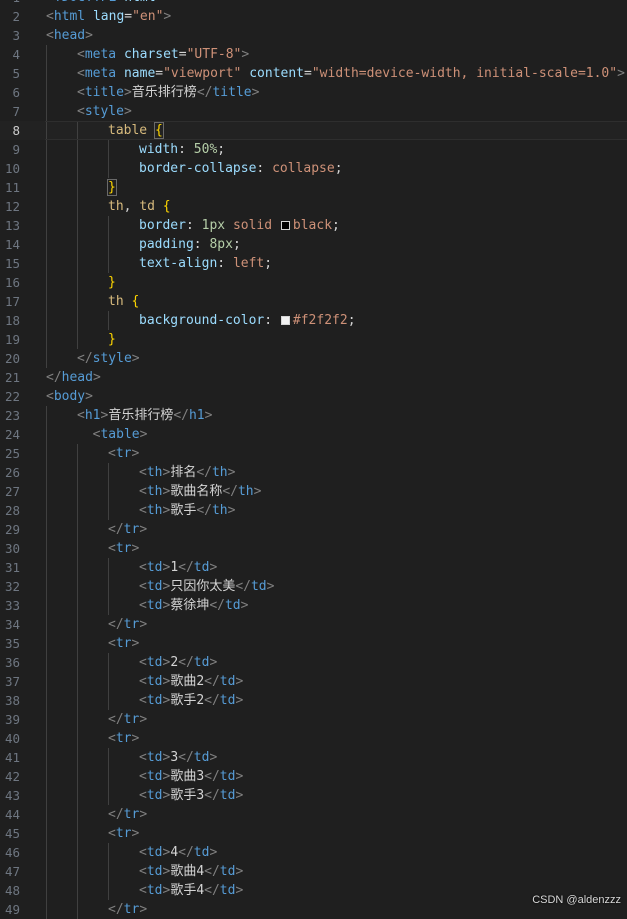  What do you see at coordinates (313, 415) in the screenshot?
I see `code-line: 23 <h1>音乐排行榜</h1>` at bounding box center [313, 415].